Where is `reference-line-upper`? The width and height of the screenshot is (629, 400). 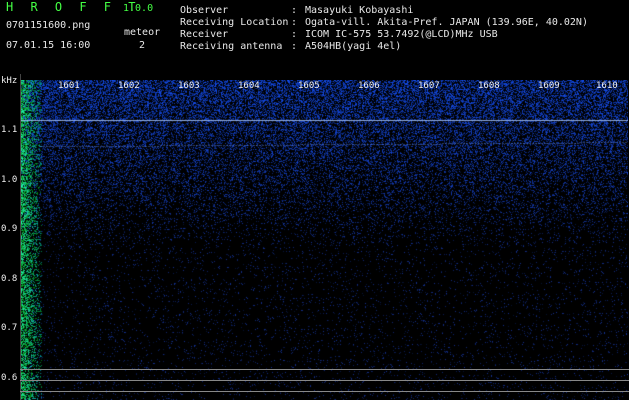
reference-line-upper is located at coordinates (324, 369).